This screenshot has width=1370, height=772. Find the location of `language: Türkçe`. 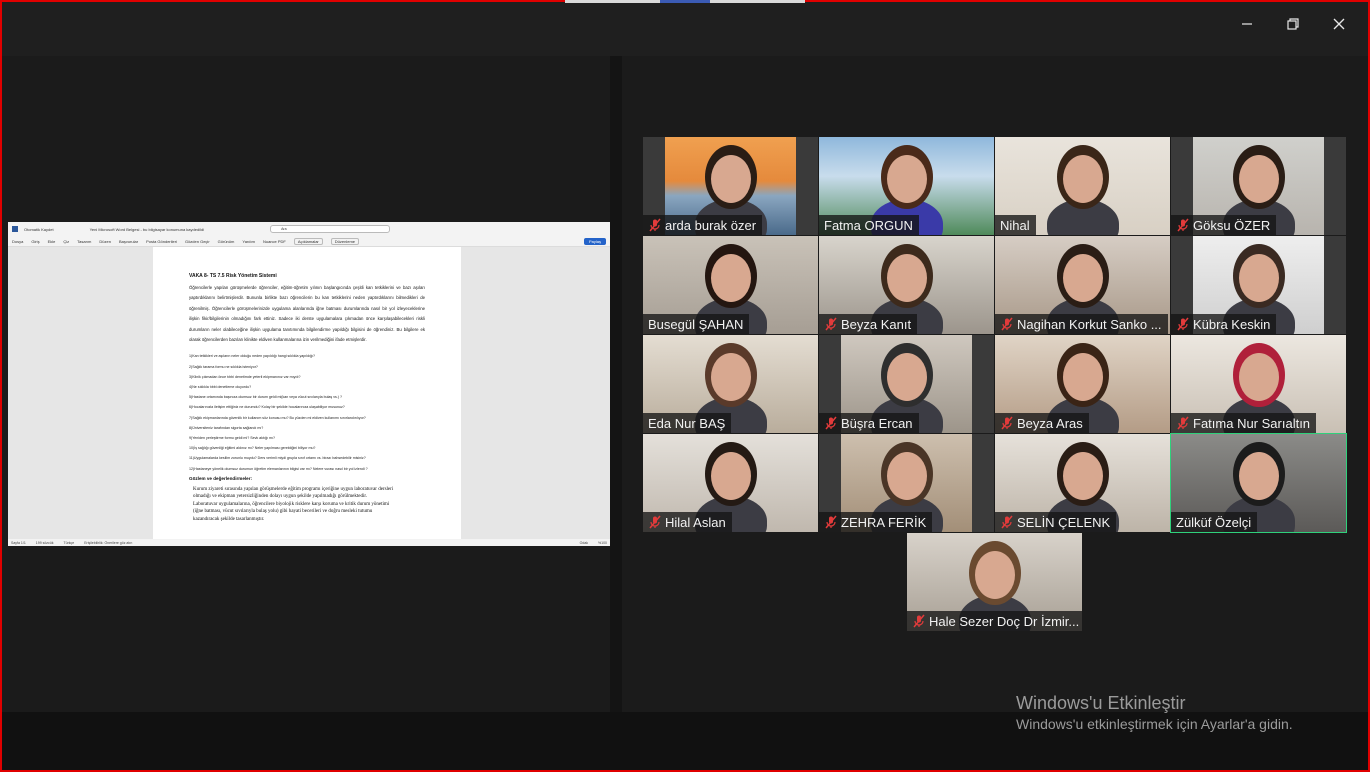

language: Türkçe is located at coordinates (69, 542).